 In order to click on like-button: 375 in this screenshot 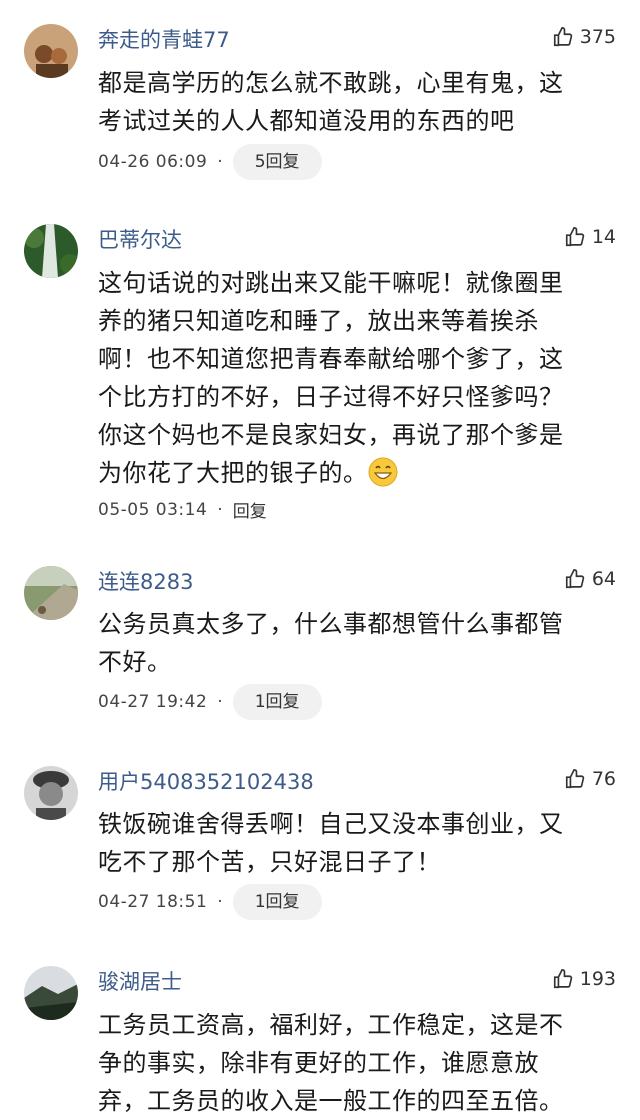, I will do `click(584, 37)`.